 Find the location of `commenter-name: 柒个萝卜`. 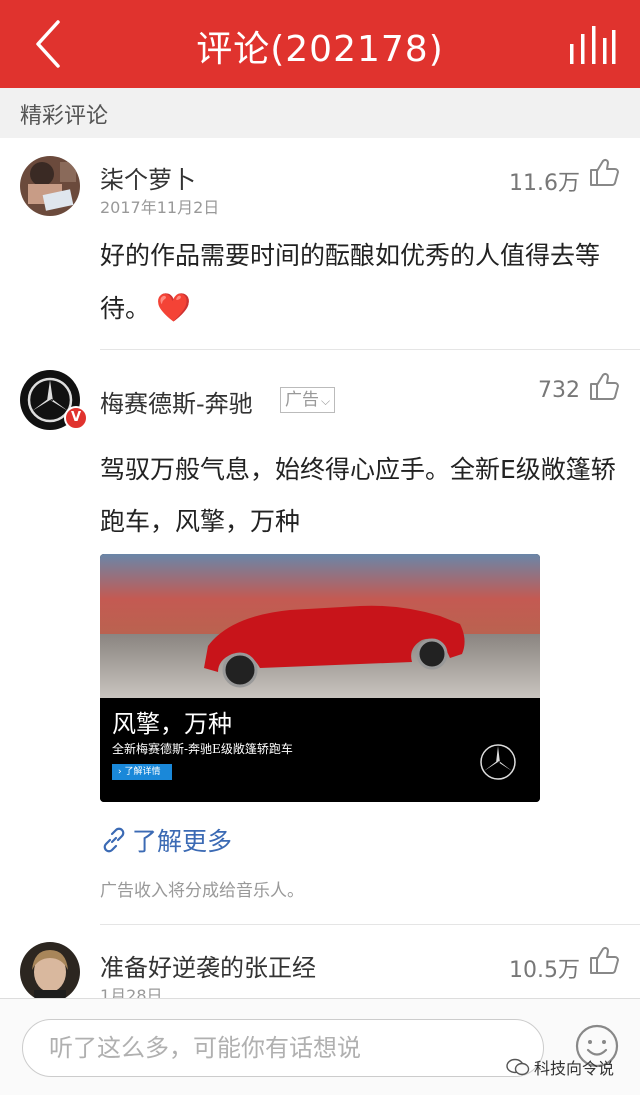

commenter-name: 柒个萝卜 is located at coordinates (148, 177).